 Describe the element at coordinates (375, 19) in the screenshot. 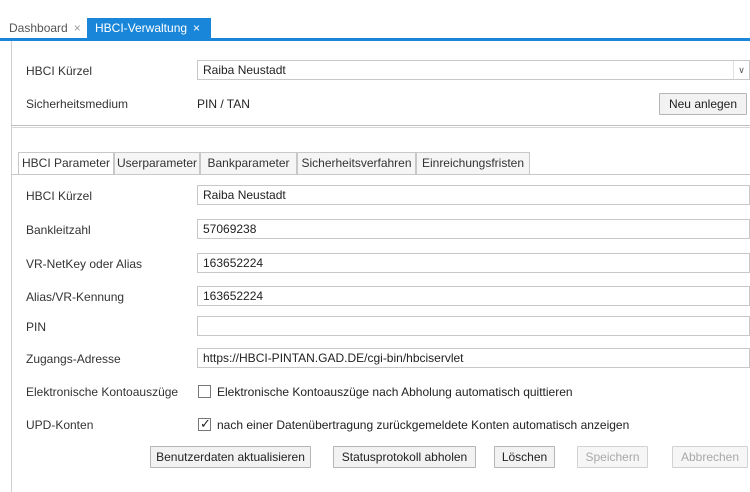

I see `top-tab-bar: Dashboard × HBCI-Verwaltung ×` at that location.